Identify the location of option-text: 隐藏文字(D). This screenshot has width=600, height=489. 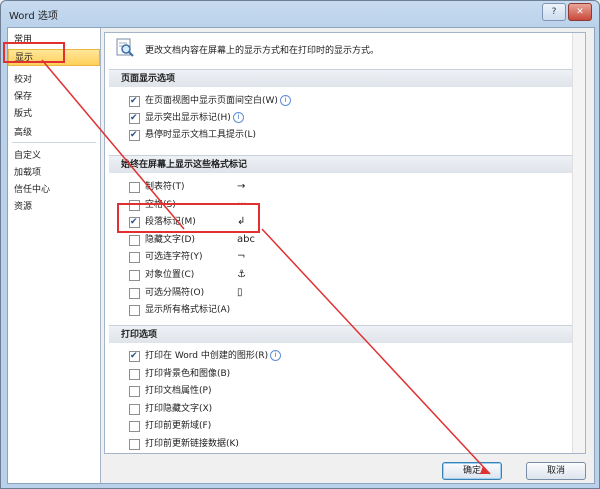
(170, 239).